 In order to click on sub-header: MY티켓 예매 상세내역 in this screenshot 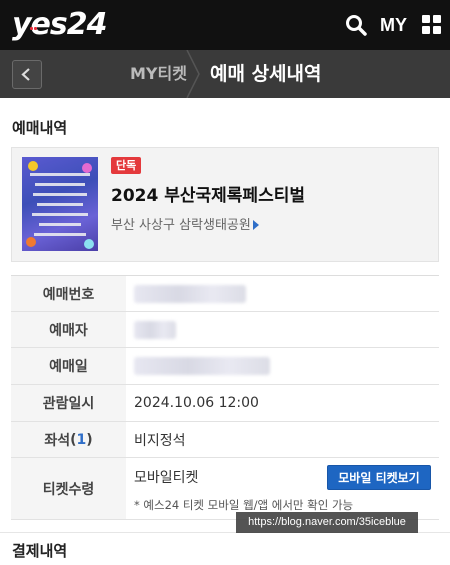, I will do `click(225, 74)`.